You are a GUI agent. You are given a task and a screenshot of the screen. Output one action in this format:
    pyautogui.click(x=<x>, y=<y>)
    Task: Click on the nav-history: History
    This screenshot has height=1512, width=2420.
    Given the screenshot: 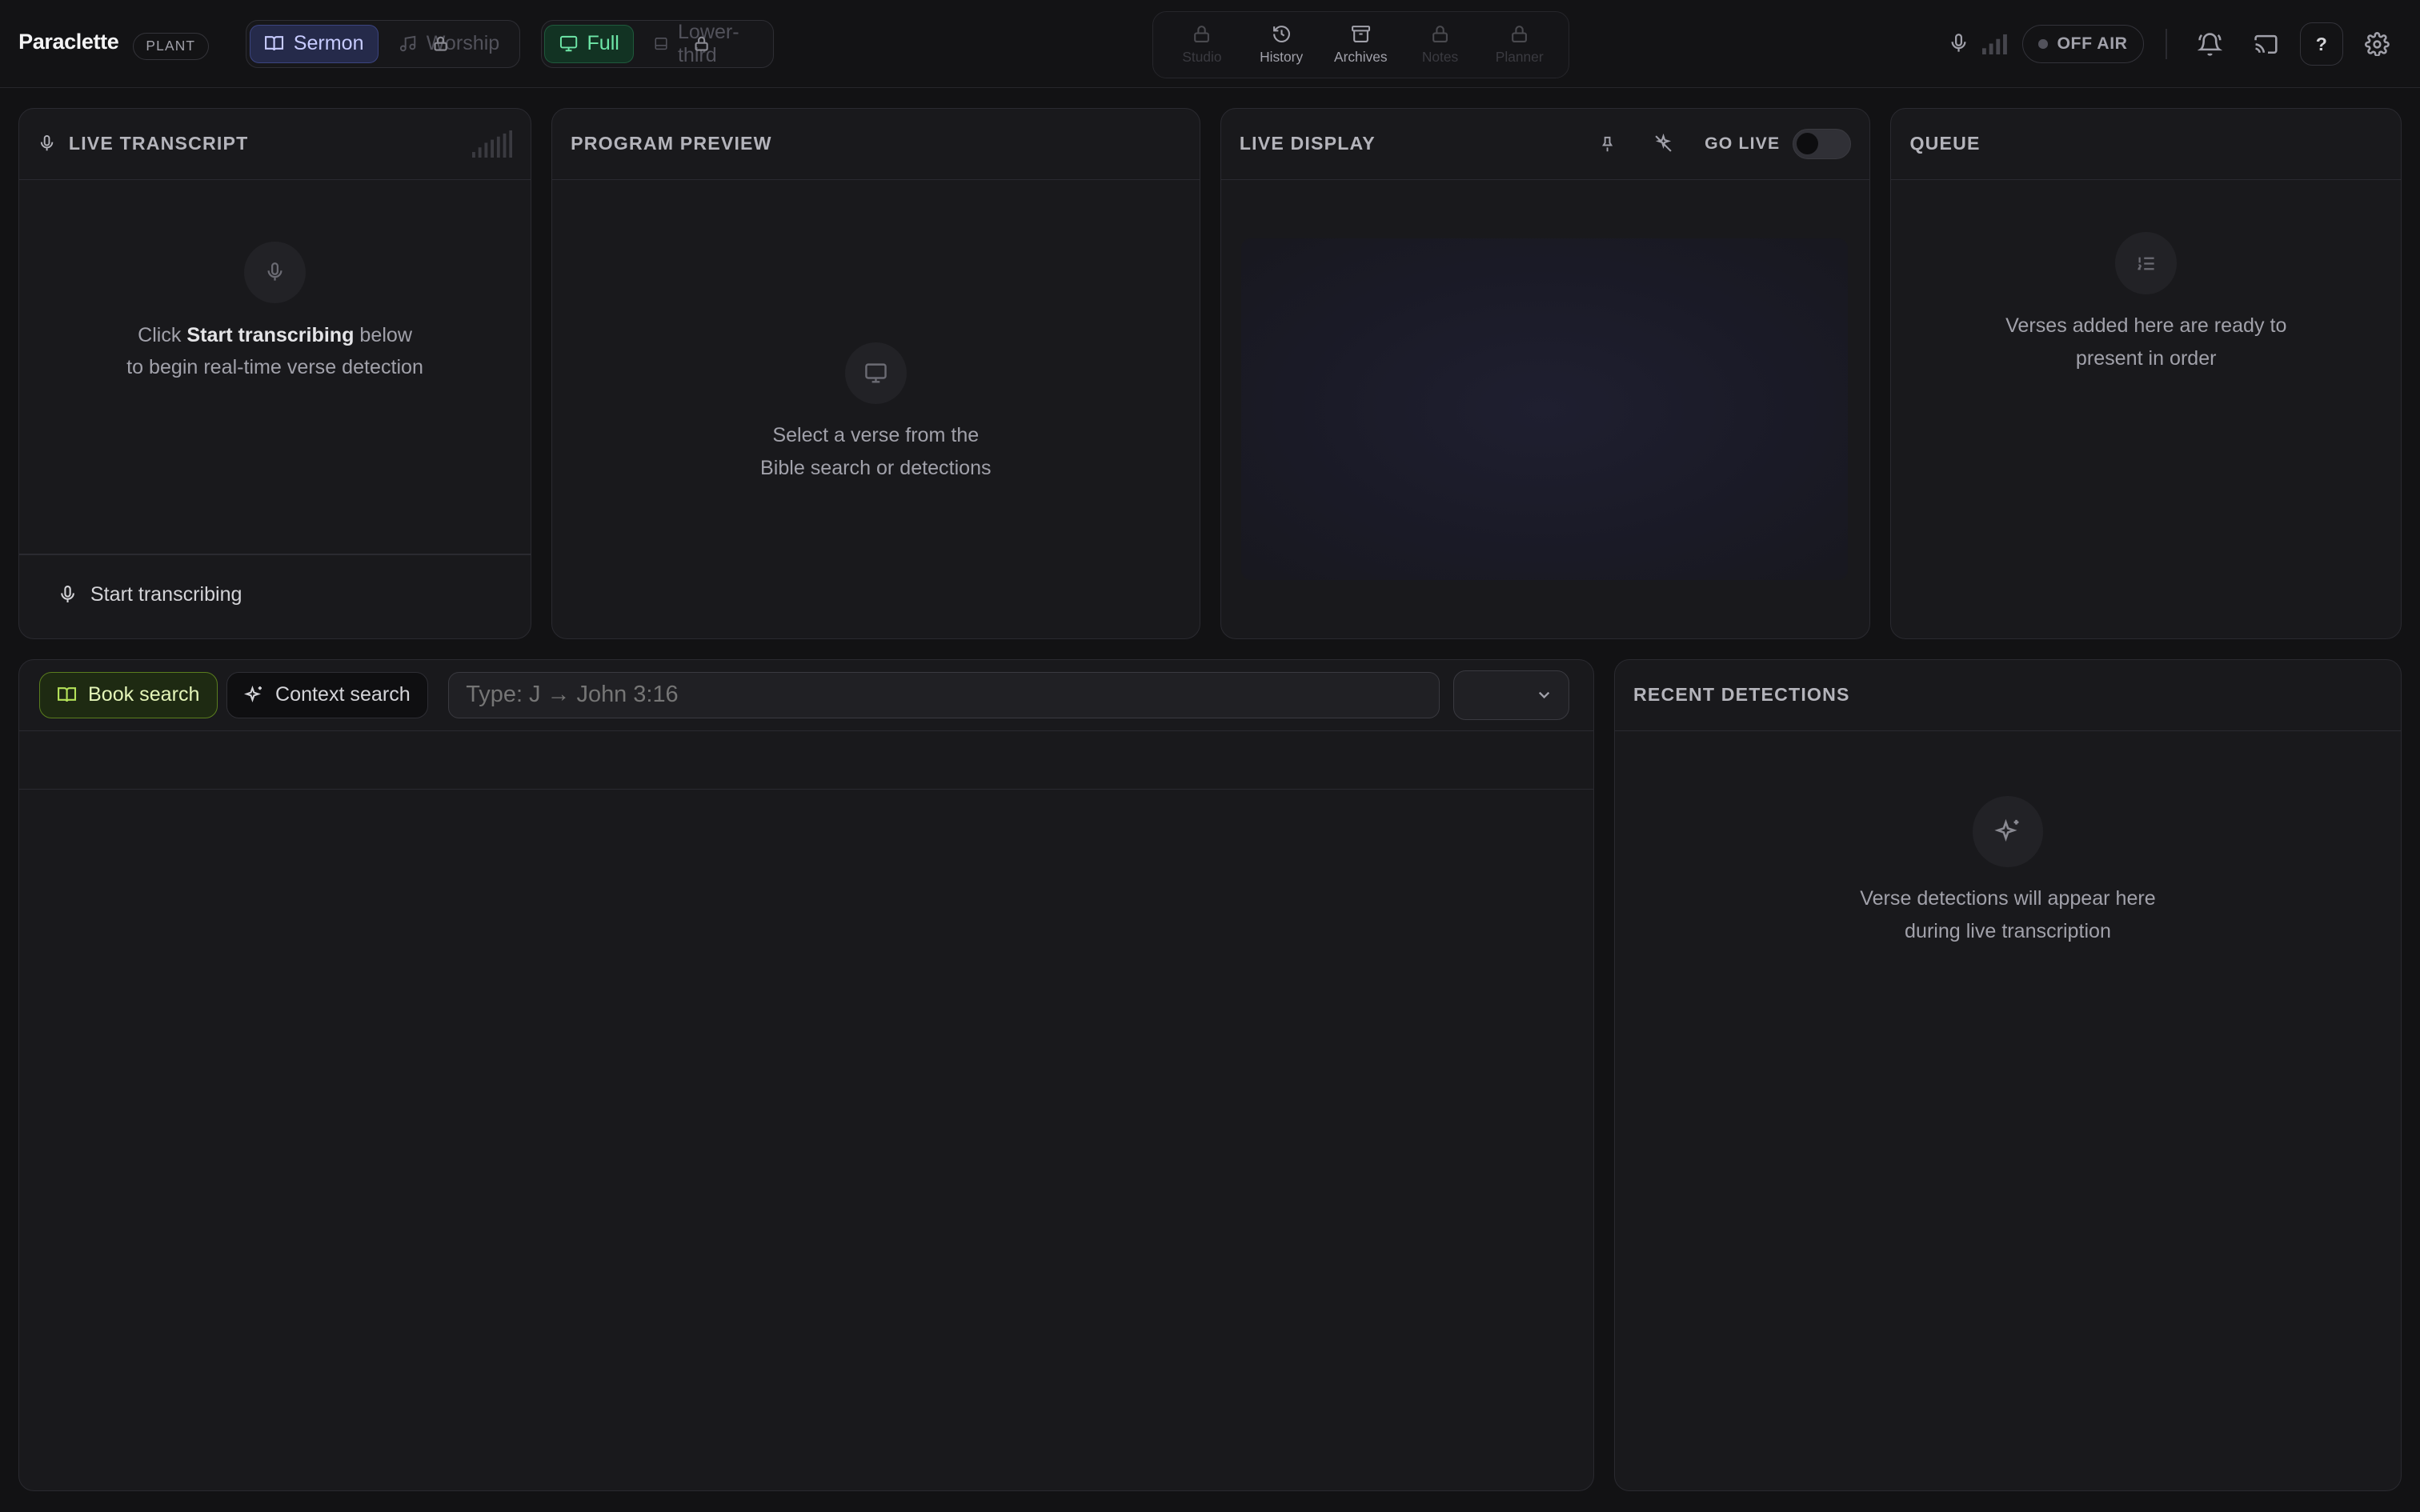 What is the action you would take?
    pyautogui.click(x=1281, y=45)
    